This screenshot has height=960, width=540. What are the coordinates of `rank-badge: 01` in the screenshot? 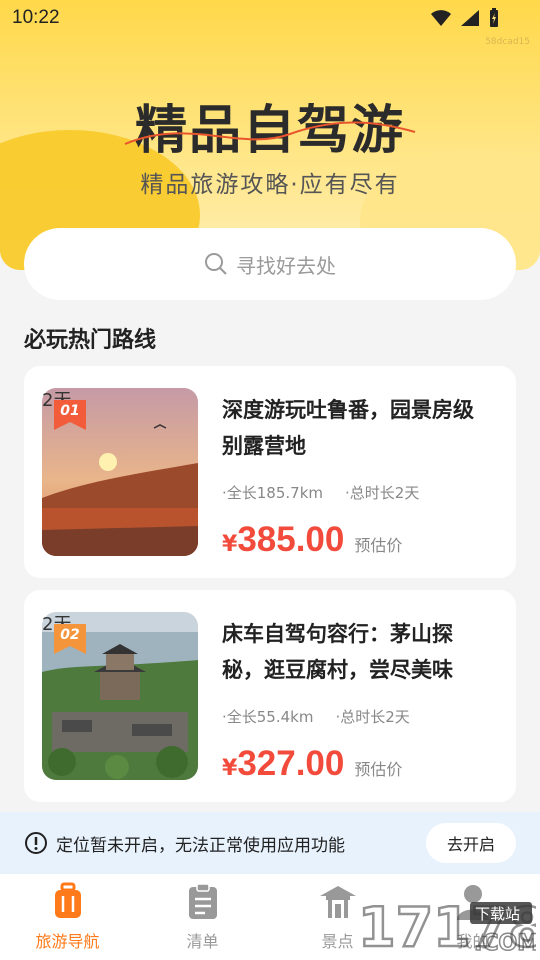 It's located at (70, 415).